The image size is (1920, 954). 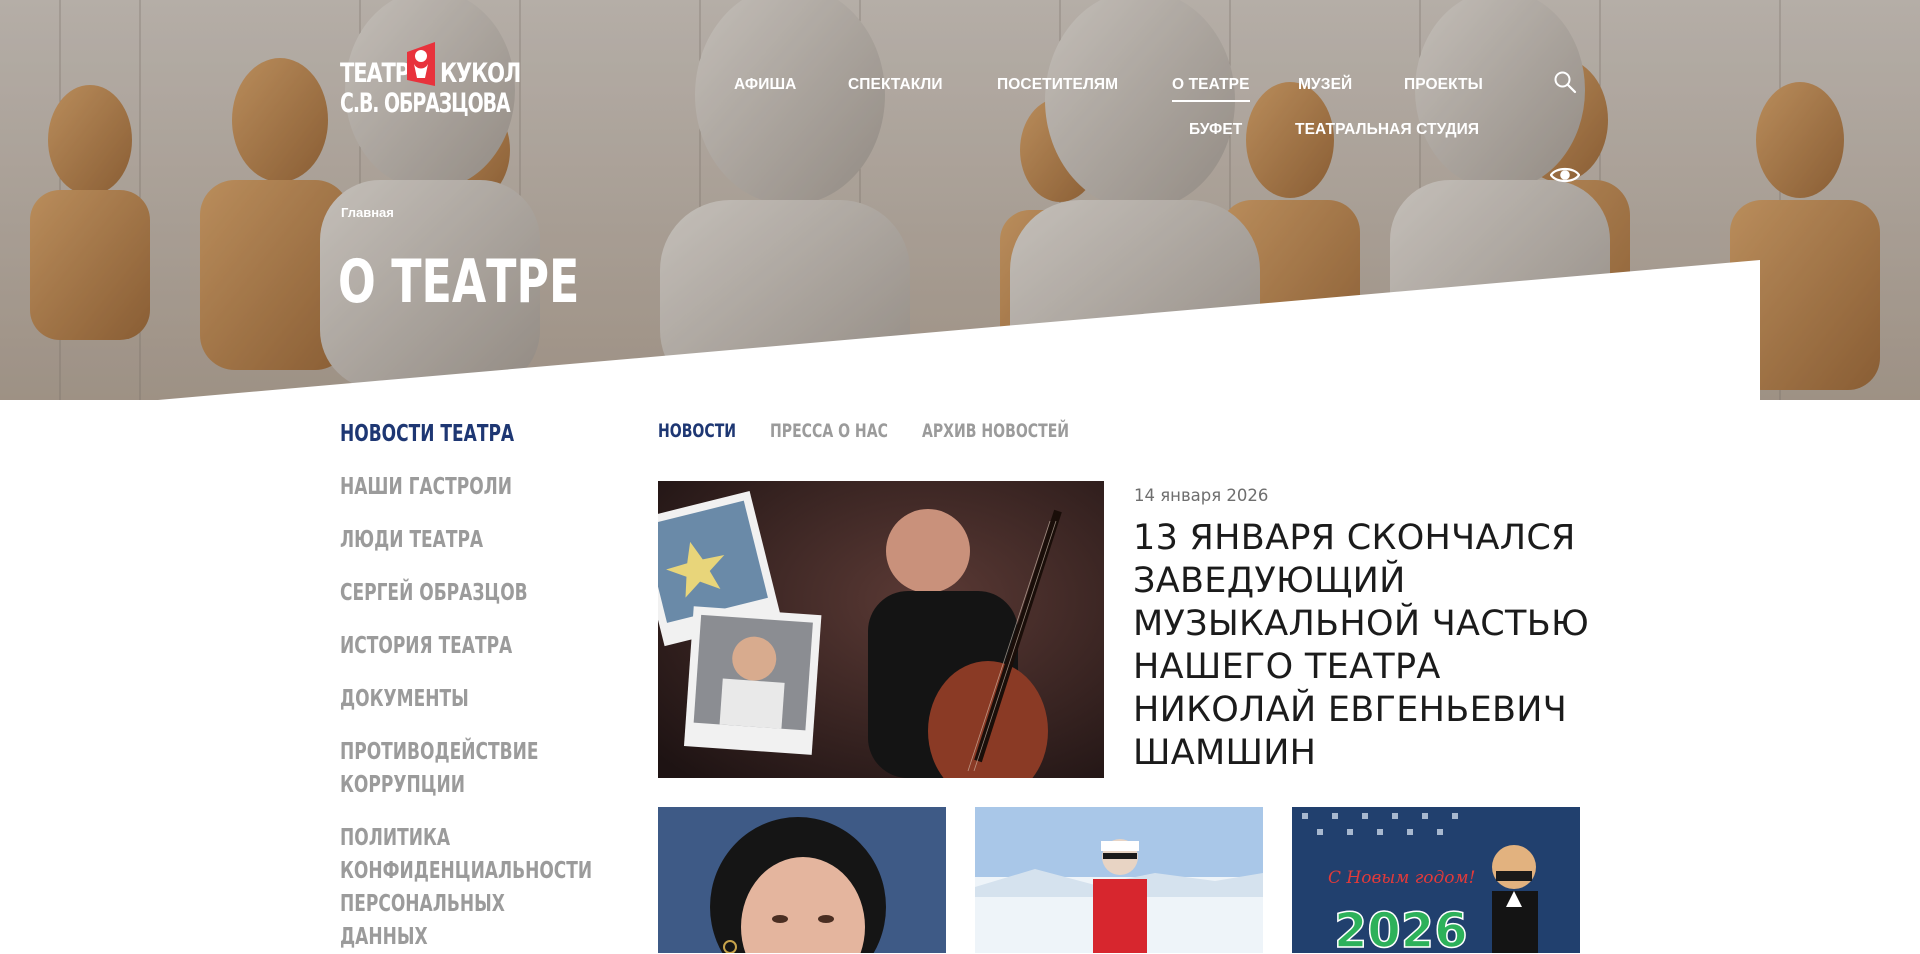 What do you see at coordinates (434, 593) in the screenshot?
I see `sidebar-item-sergey-obraztsov: СЕРГЕЙ ОБРАЗЦОВ` at bounding box center [434, 593].